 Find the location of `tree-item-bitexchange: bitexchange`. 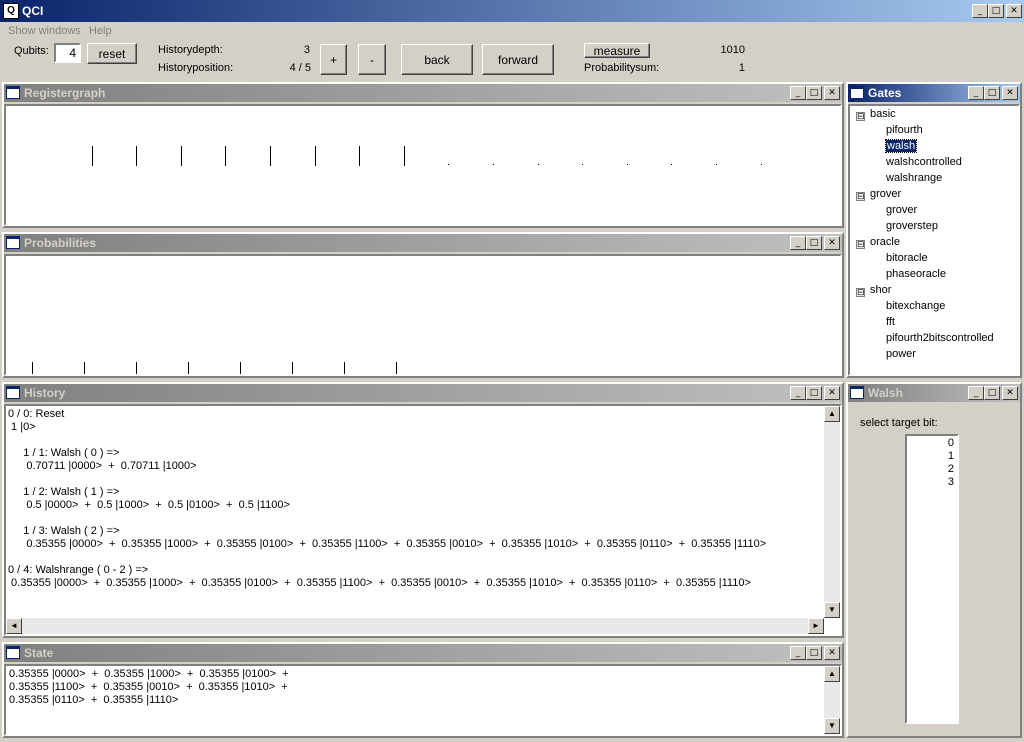

tree-item-bitexchange: bitexchange is located at coordinates (915, 306).